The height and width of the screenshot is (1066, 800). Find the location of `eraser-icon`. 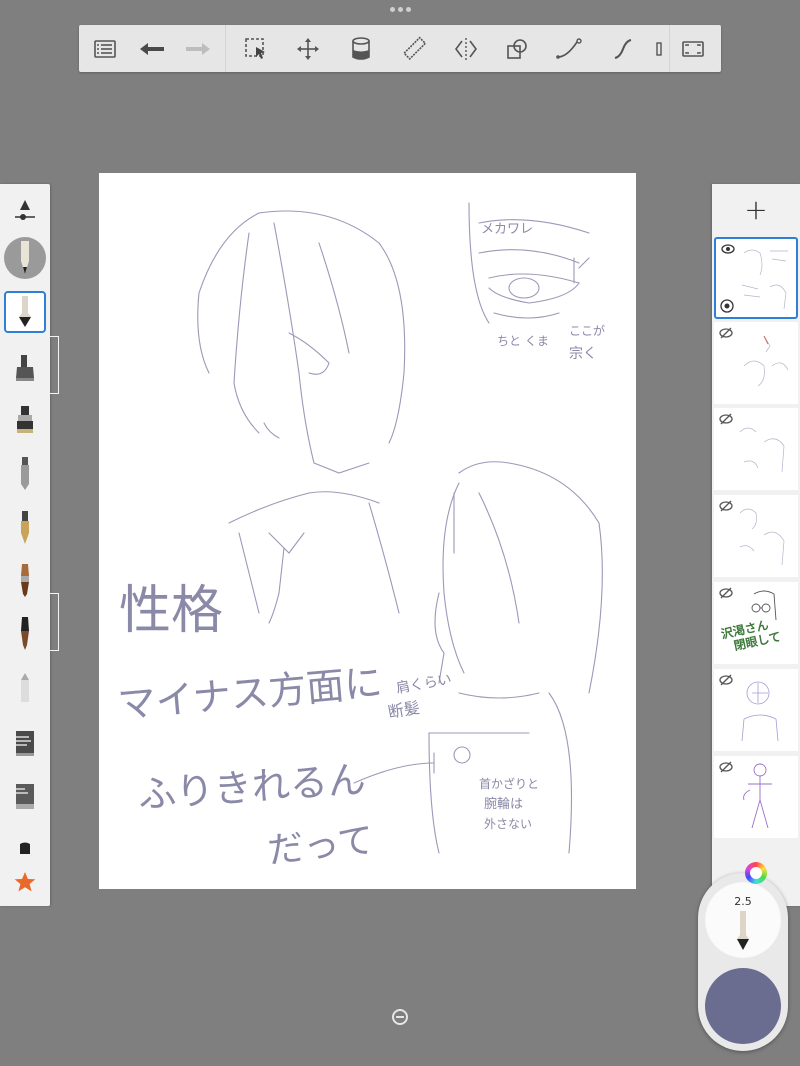

eraser-icon is located at coordinates (25, 688).